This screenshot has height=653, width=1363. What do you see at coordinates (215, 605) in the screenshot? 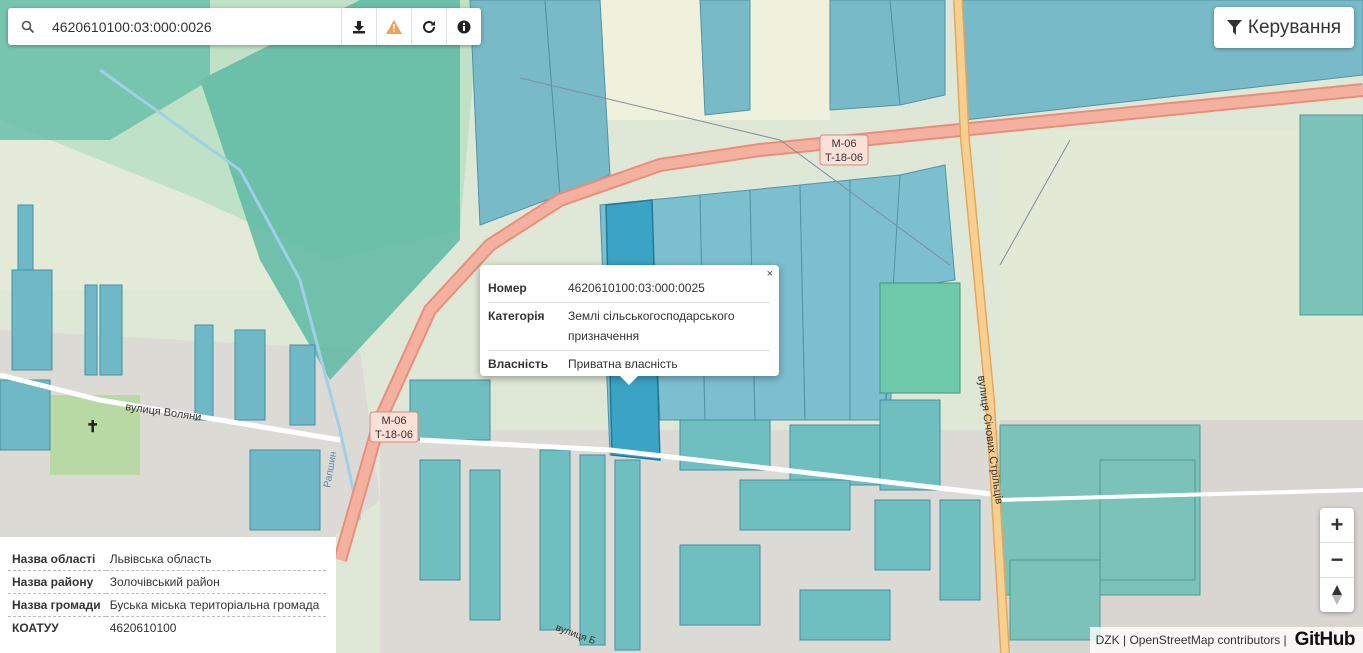
I see `info-value: Буська міська територіальна громада` at bounding box center [215, 605].